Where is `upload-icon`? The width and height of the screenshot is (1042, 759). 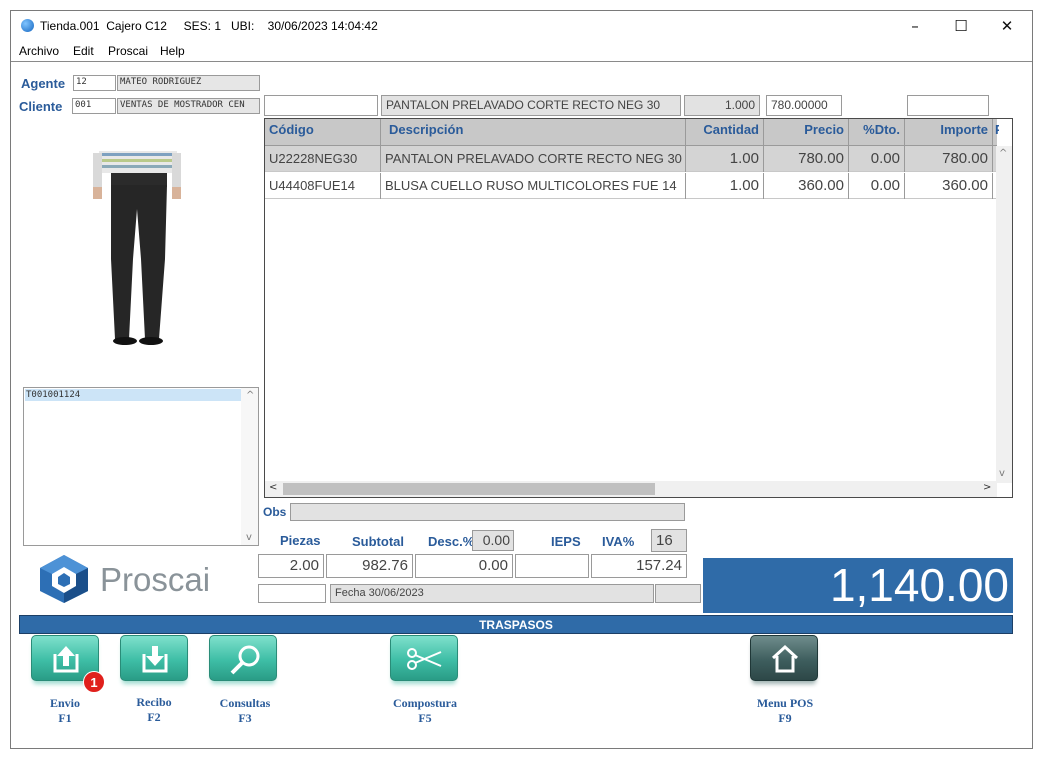
upload-icon is located at coordinates (66, 659).